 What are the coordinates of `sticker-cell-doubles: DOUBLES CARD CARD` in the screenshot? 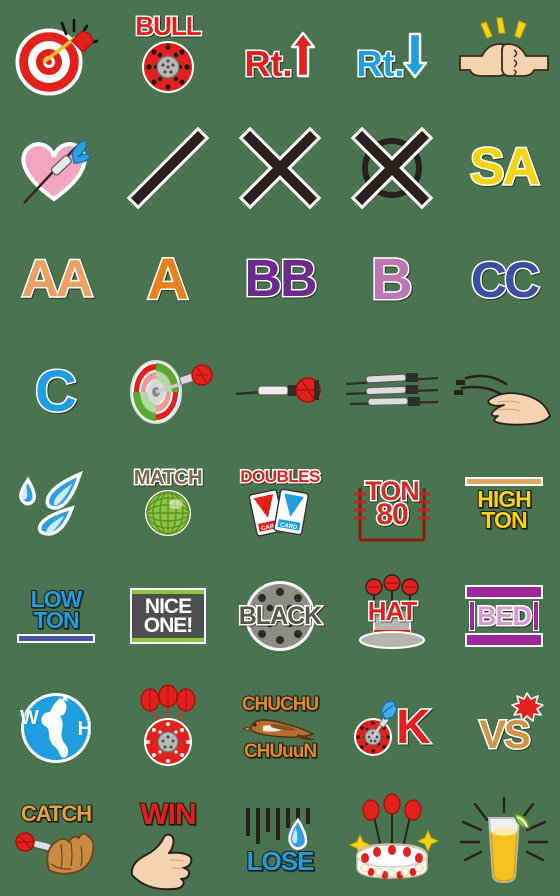 It's located at (280, 504).